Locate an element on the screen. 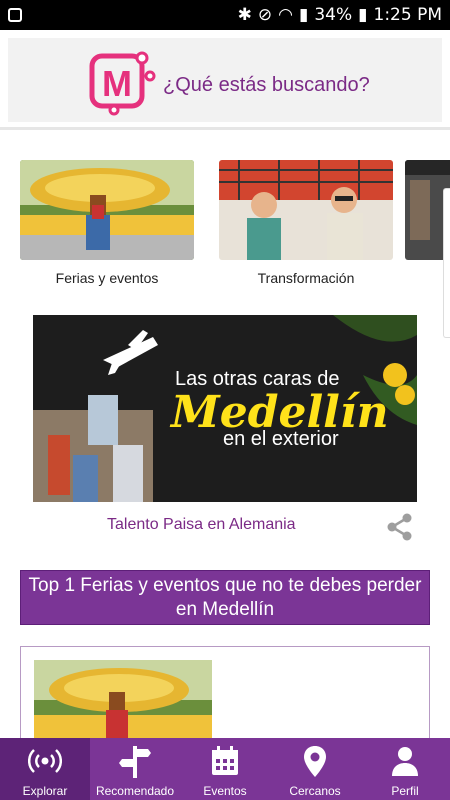 This screenshot has height=800, width=450. event-card is located at coordinates (225, 696).